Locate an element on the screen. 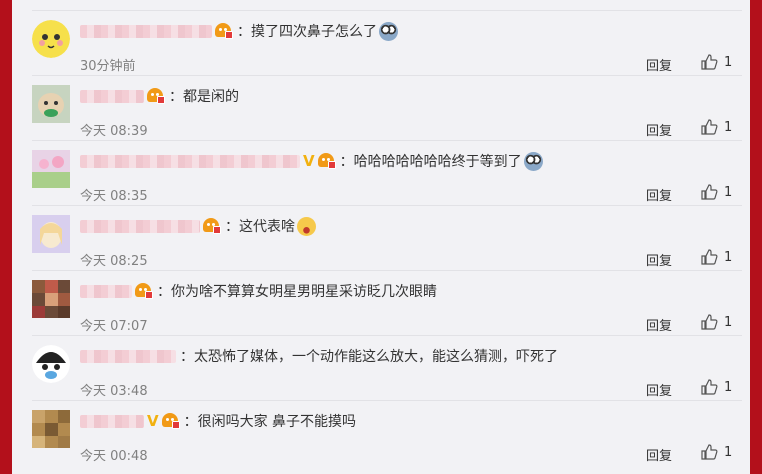 The width and height of the screenshot is (762, 474). comment-text: ：摸了四次鼻子怎么了 is located at coordinates (307, 32).